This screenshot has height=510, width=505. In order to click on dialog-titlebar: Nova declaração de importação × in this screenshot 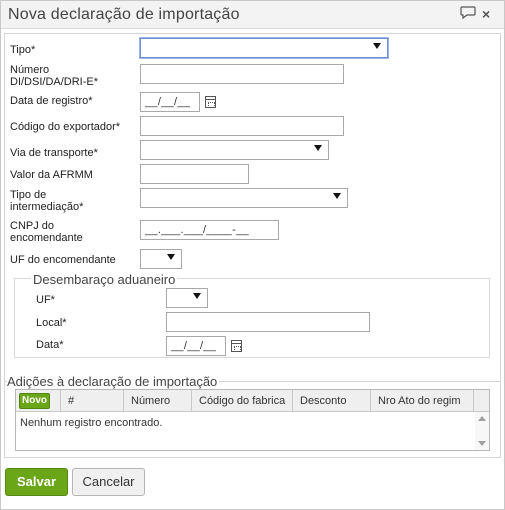, I will do `click(252, 15)`.